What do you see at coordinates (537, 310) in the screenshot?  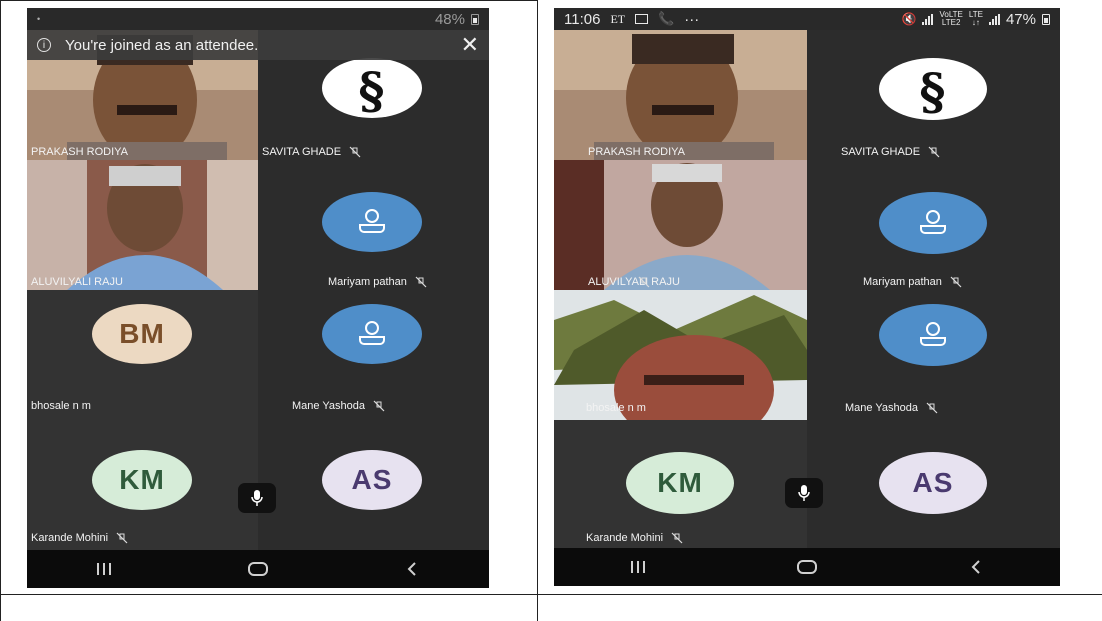 I see `table-divider-vertical` at bounding box center [537, 310].